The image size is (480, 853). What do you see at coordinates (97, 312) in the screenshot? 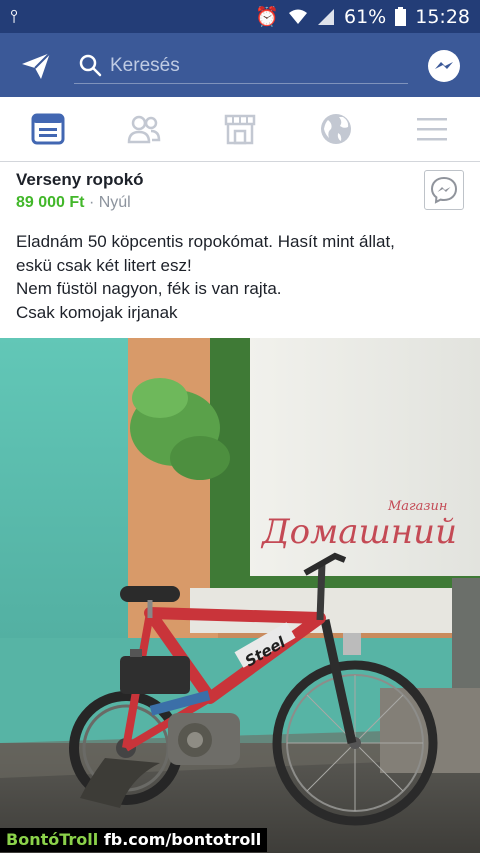
I see `description-line: Csak komojak irjanak` at bounding box center [97, 312].